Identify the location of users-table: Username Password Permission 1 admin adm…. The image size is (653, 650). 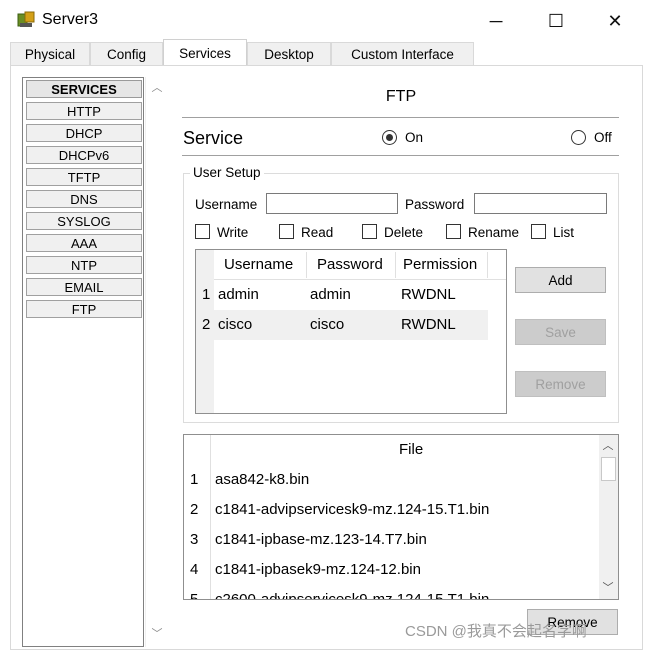
(351, 331).